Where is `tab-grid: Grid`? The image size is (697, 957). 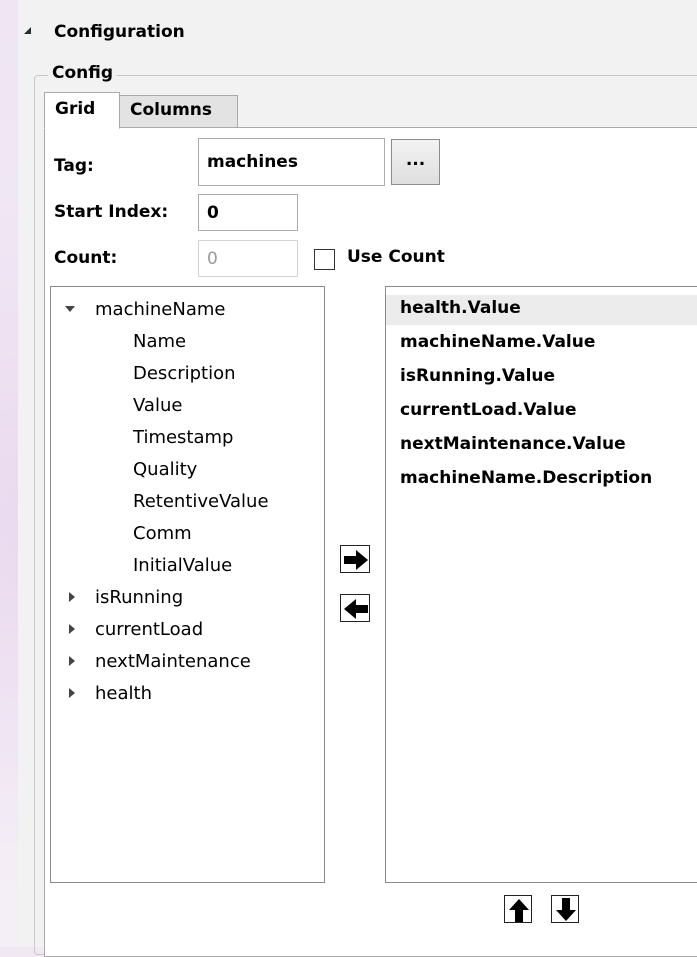 tab-grid: Grid is located at coordinates (82, 110).